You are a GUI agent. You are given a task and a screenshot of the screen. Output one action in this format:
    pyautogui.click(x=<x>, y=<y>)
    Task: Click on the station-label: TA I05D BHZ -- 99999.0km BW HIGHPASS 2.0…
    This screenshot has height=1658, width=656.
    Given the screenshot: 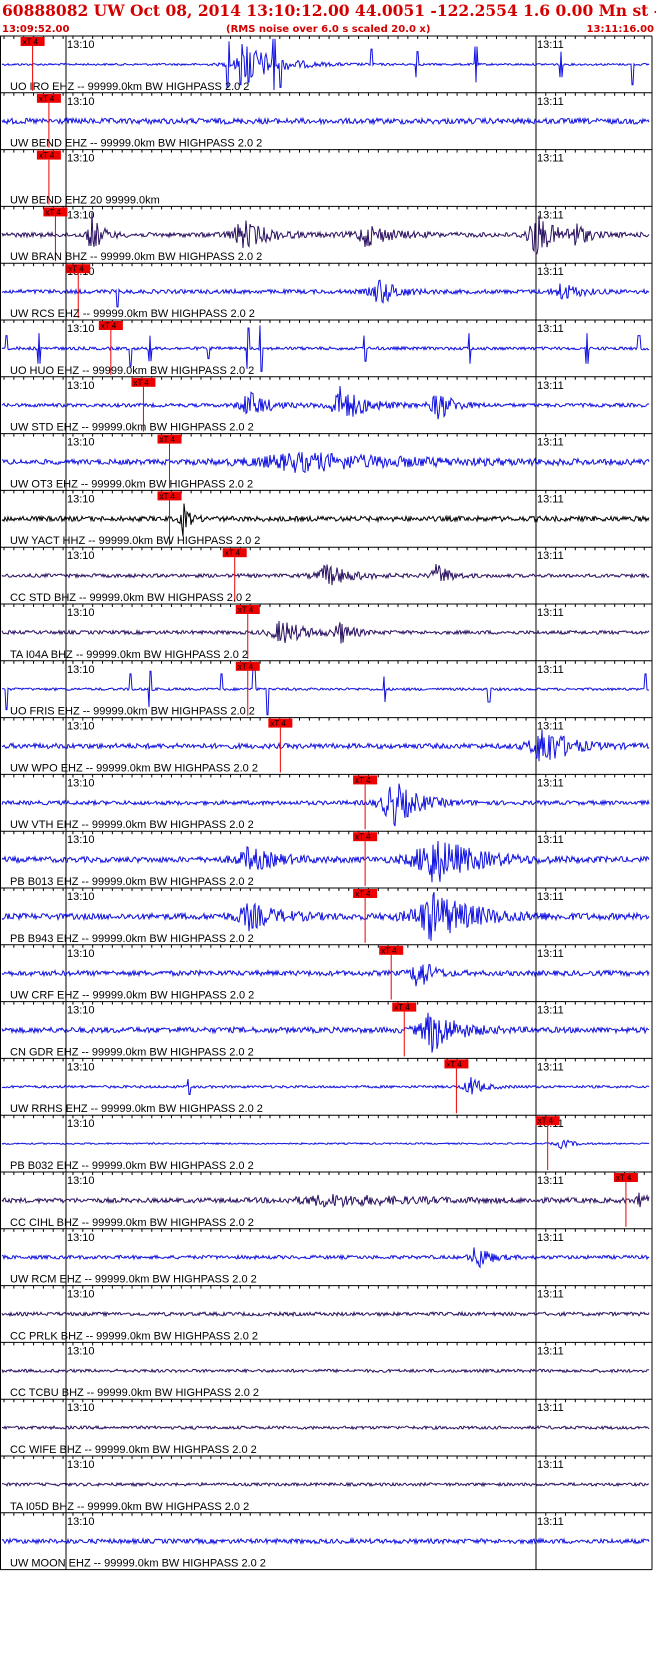 What is the action you would take?
    pyautogui.click(x=129, y=1507)
    